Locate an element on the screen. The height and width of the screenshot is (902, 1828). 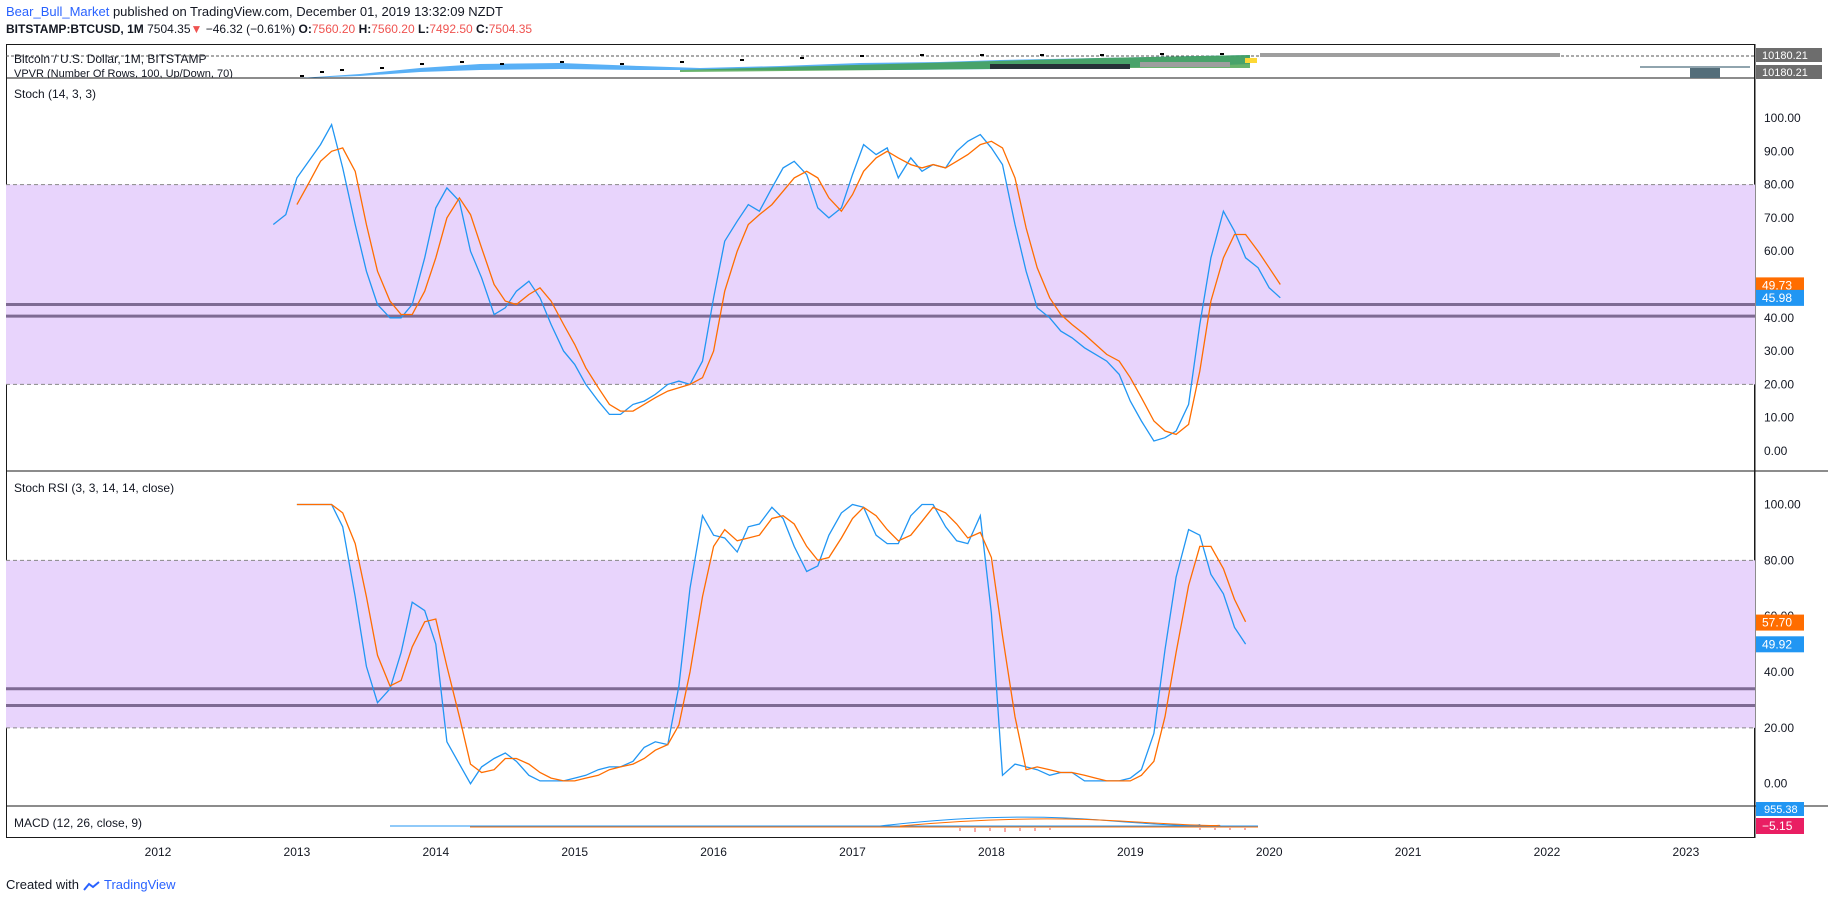
stoch-rsi-y-tick-label: 40.00 is located at coordinates (1779, 672).